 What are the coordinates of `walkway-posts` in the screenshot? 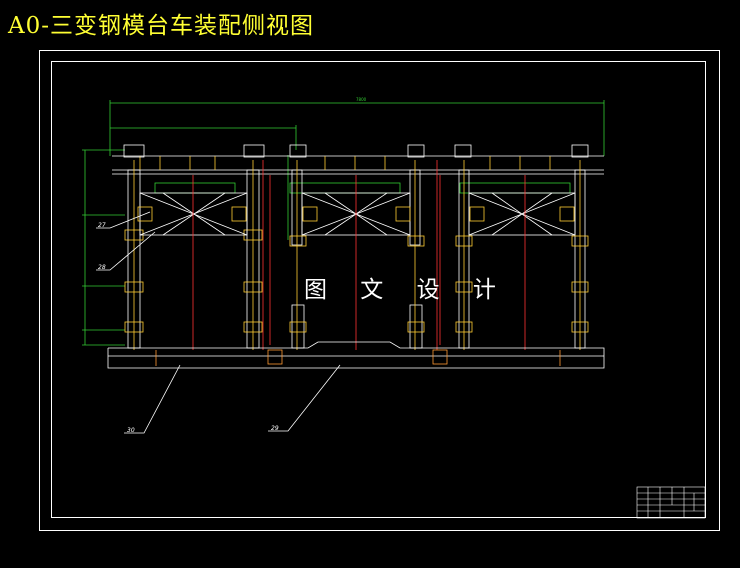 It's located at (345, 163).